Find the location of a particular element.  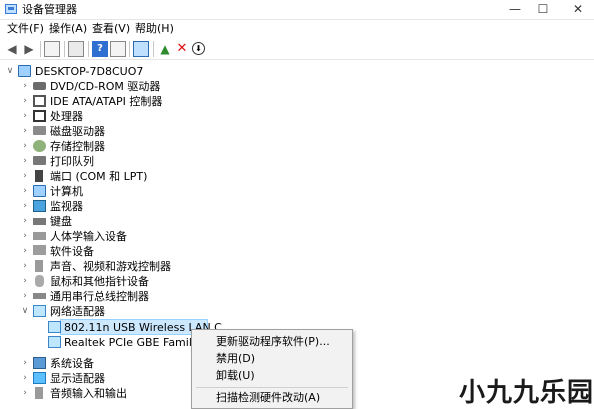

enable-device-icon: ⬇ is located at coordinates (198, 48).